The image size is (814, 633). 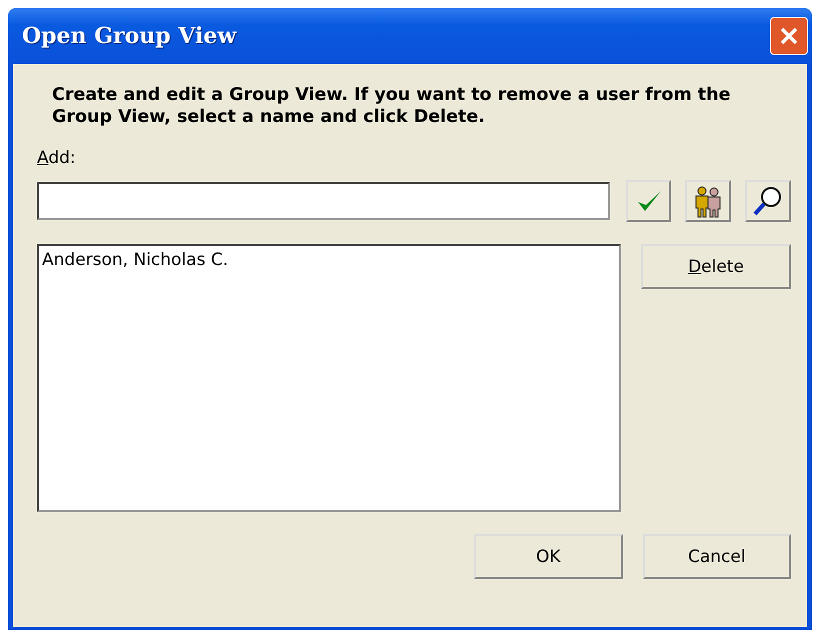 I want to click on add-label: Add:, so click(x=56, y=158).